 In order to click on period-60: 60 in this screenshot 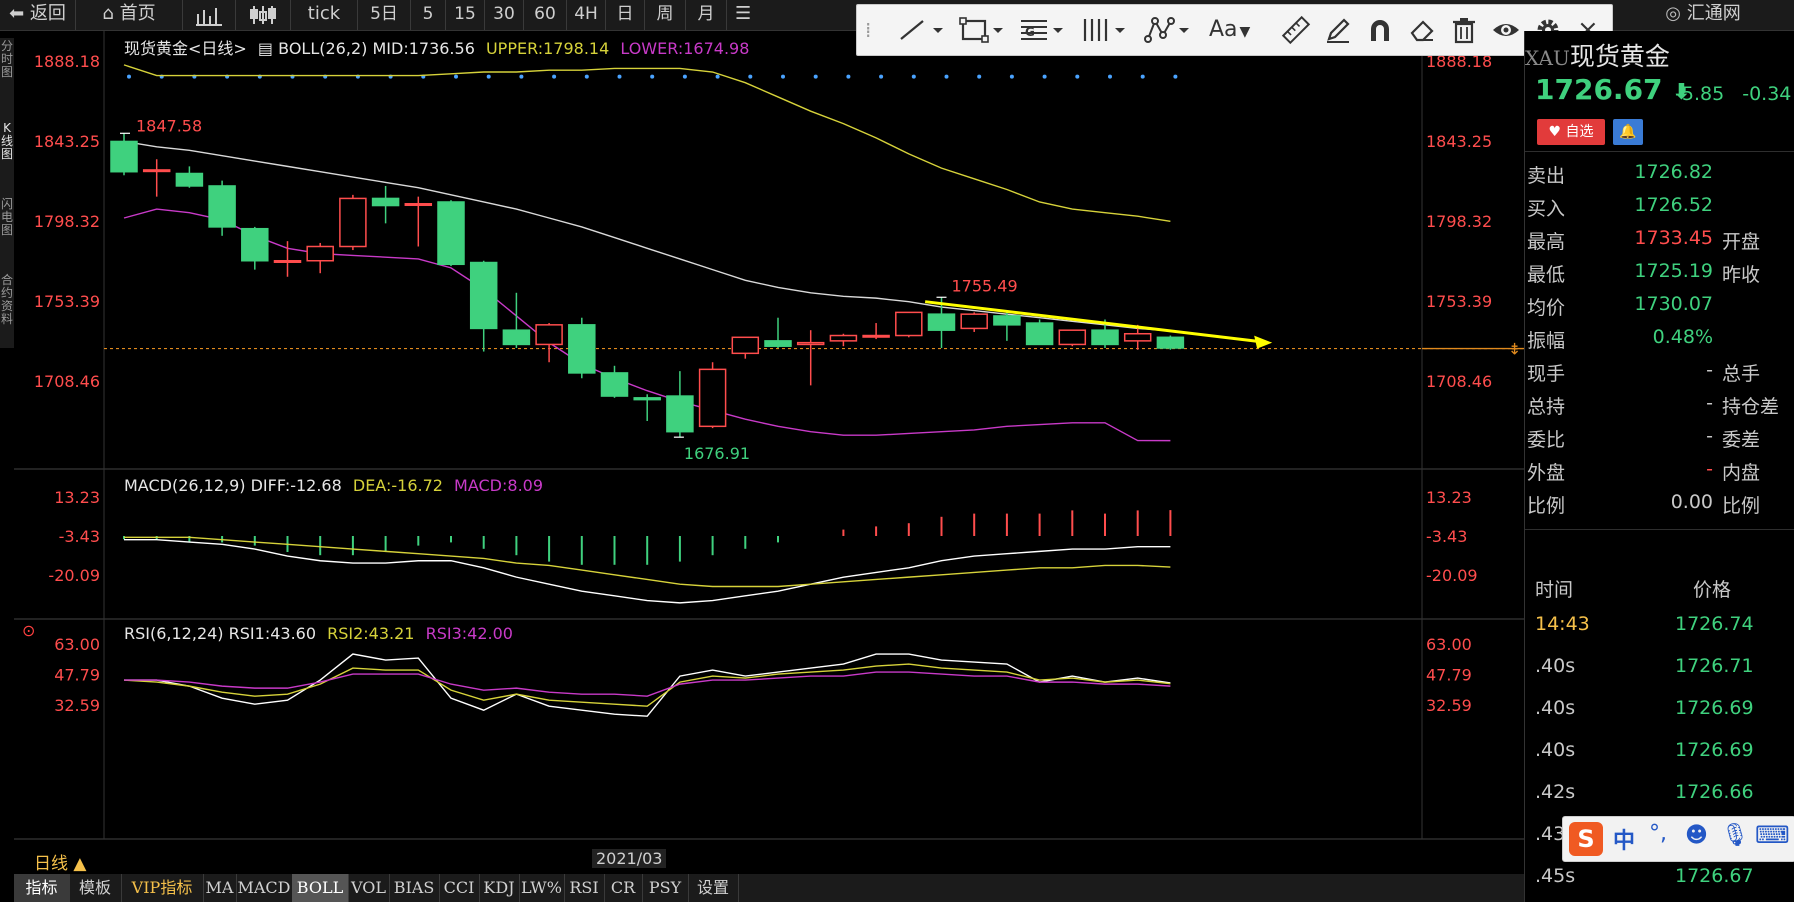, I will do `click(545, 15)`.